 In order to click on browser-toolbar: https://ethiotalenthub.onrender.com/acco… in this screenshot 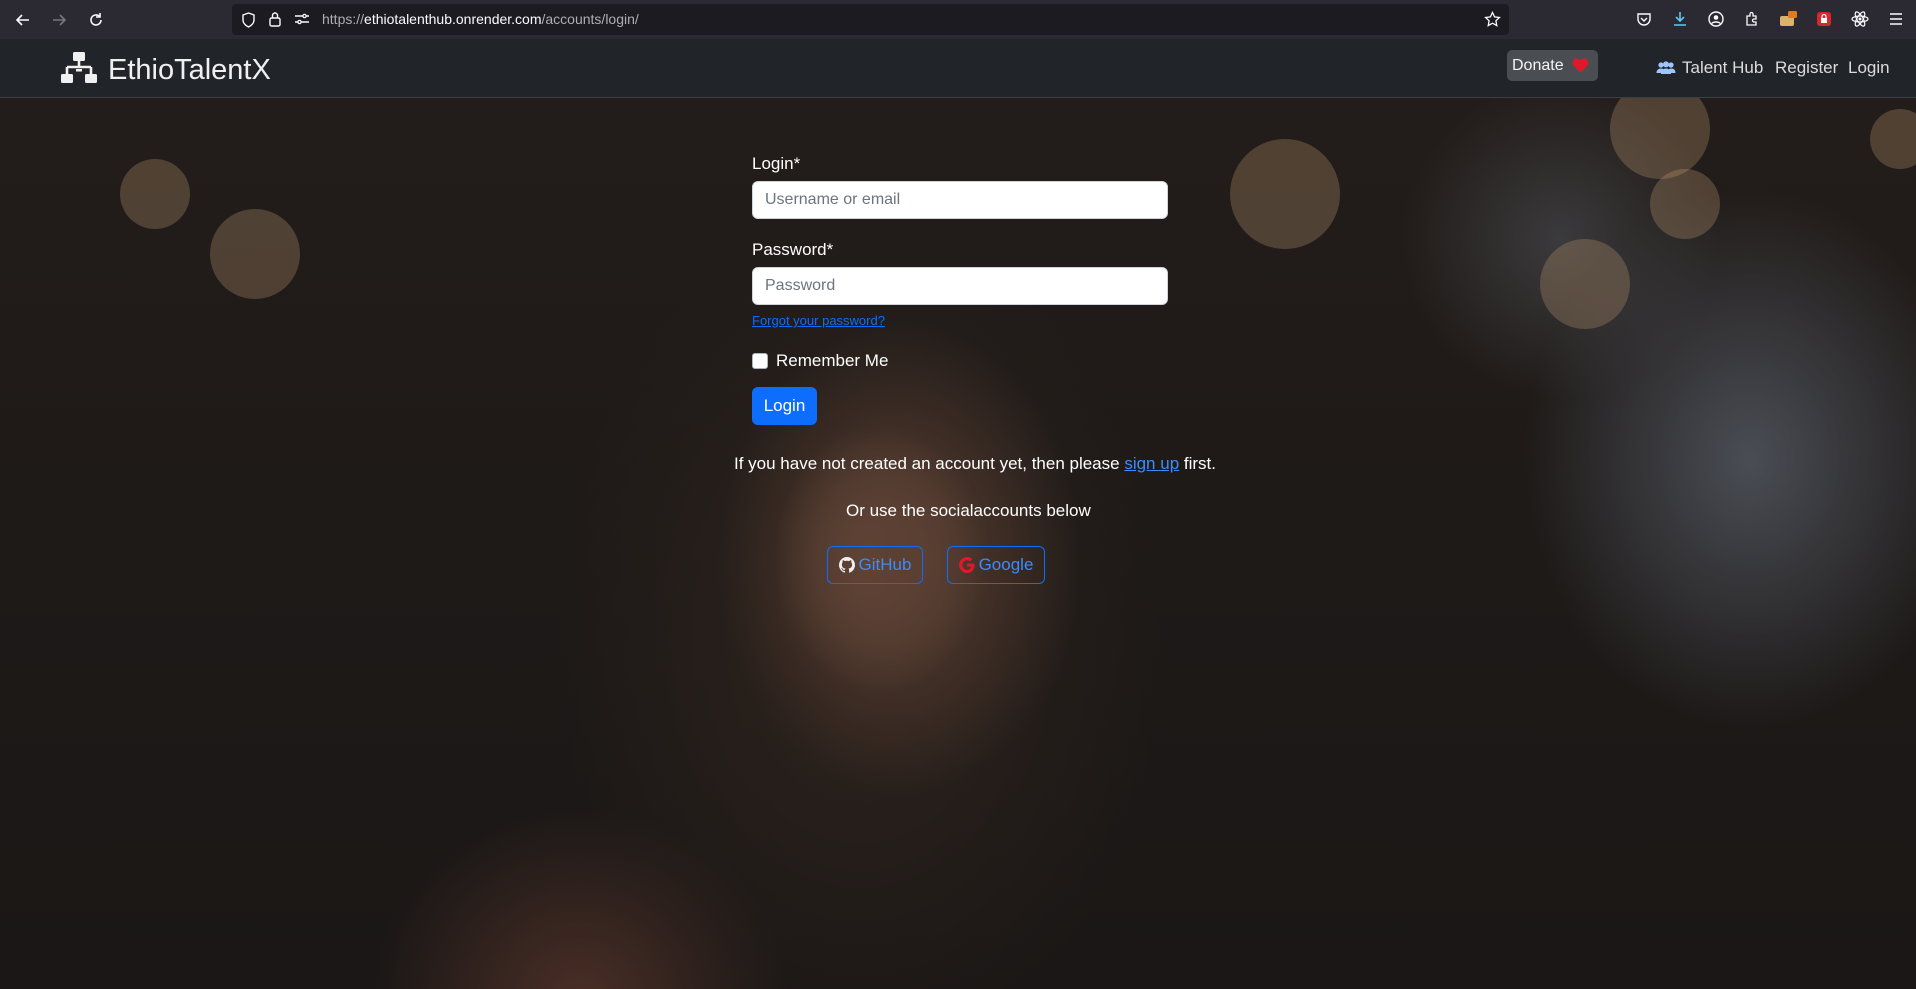, I will do `click(958, 19)`.